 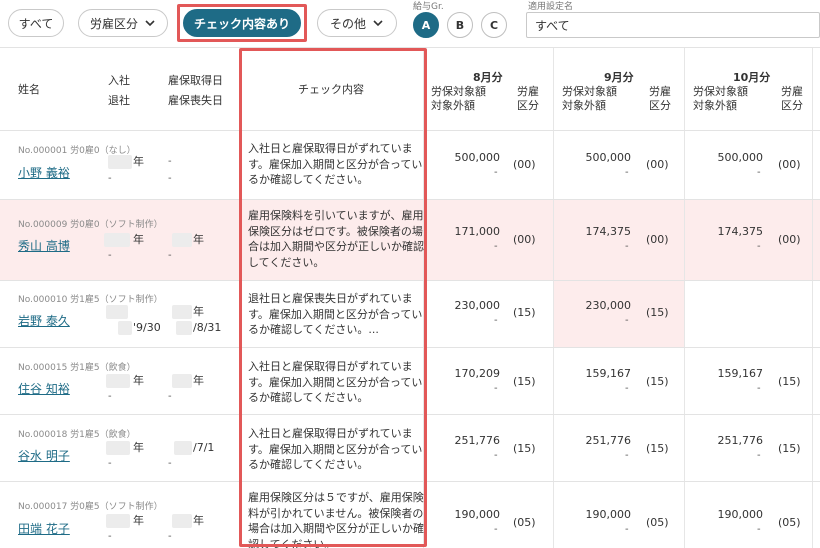 What do you see at coordinates (357, 23) in the screenshot?
I see `other-dropdown: その他` at bounding box center [357, 23].